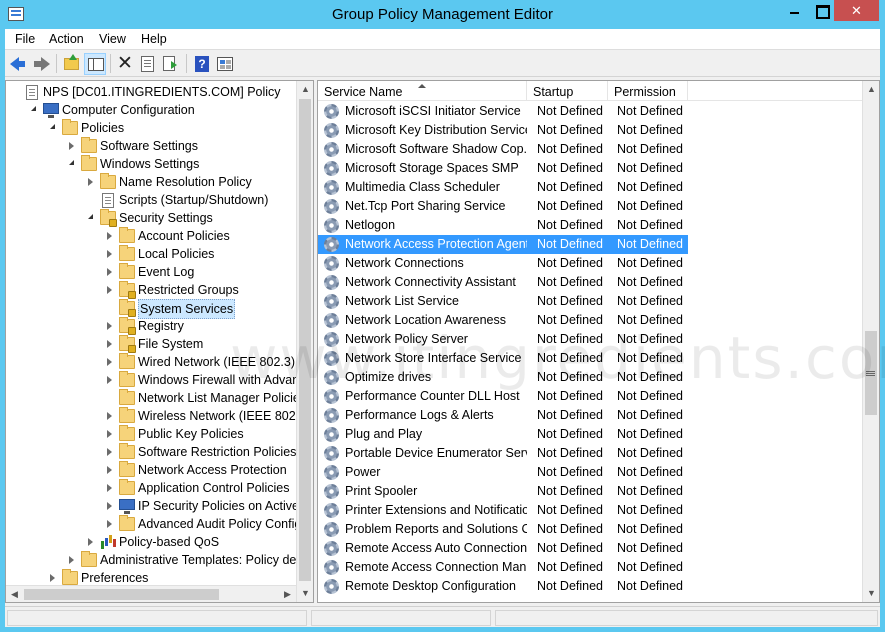 The height and width of the screenshot is (632, 885). What do you see at coordinates (422, 91) in the screenshot?
I see `column-service-name: Service Name` at bounding box center [422, 91].